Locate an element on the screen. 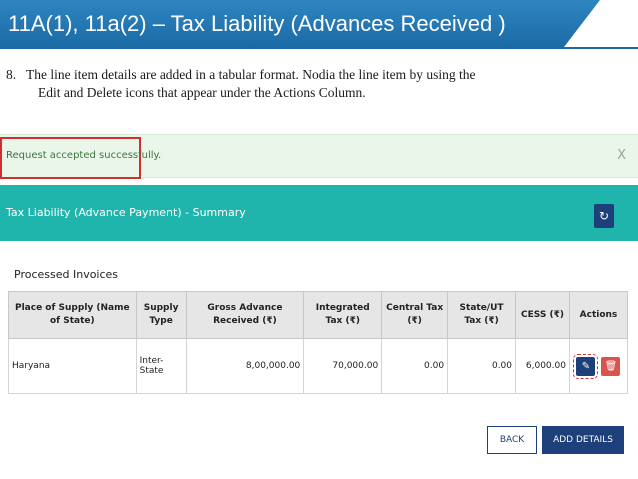 Image resolution: width=638 pixels, height=479 pixels. column-header-central-tax: Central Tax (₹) is located at coordinates (415, 315).